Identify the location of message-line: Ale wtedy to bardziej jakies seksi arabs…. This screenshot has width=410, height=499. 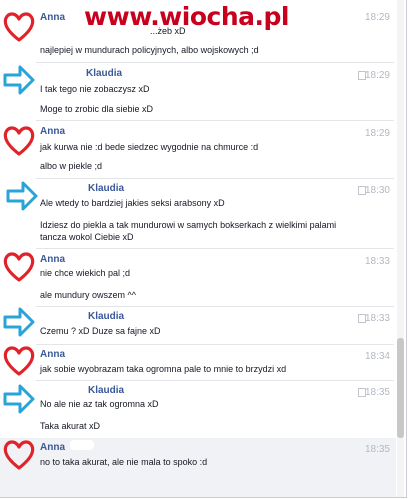
(132, 203).